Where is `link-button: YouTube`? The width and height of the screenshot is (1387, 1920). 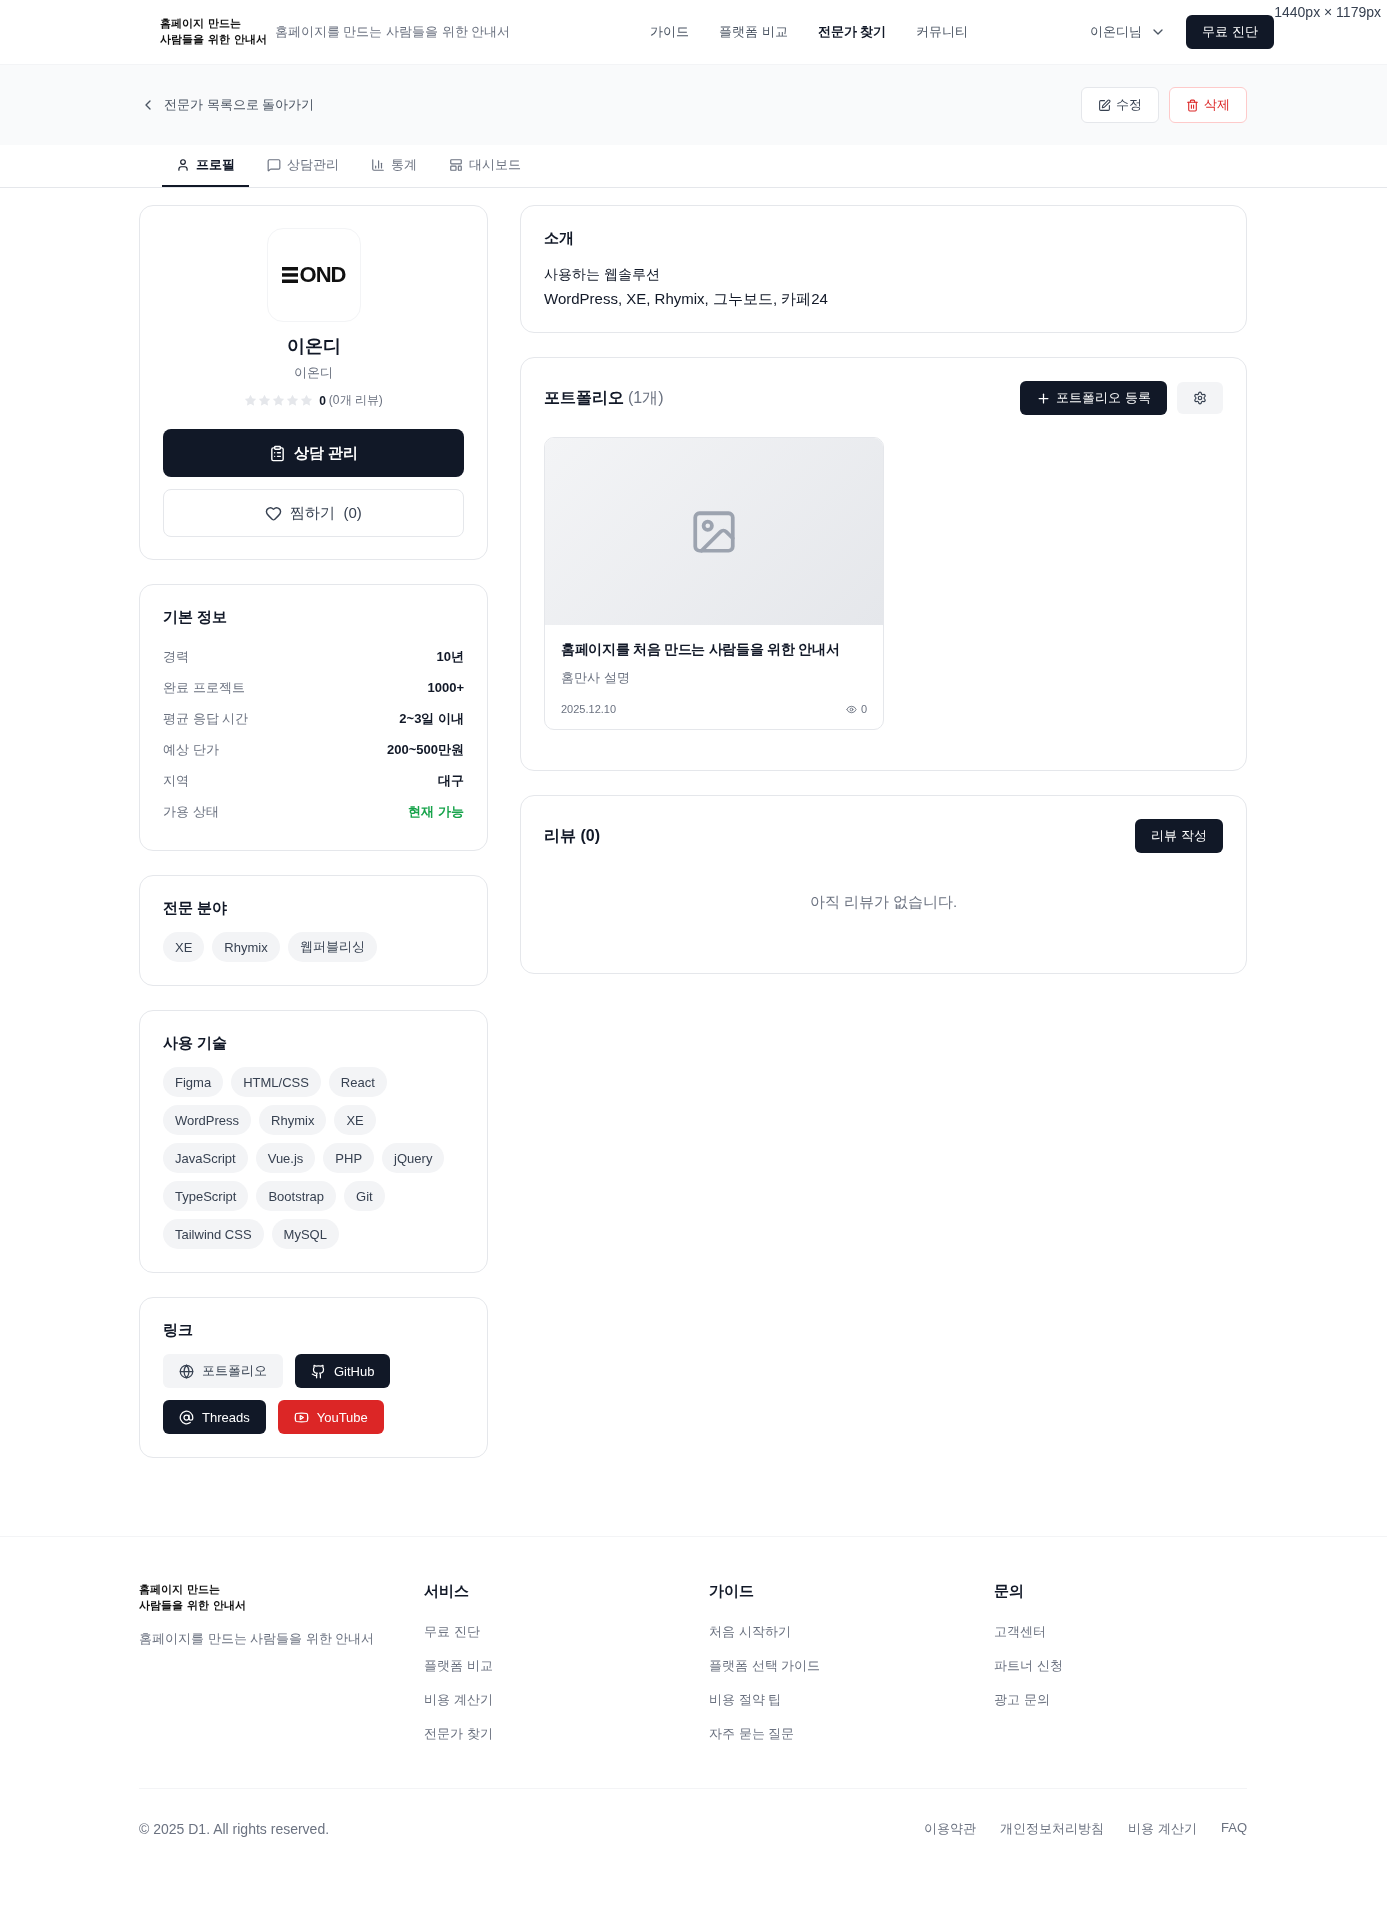
link-button: YouTube is located at coordinates (330, 1417).